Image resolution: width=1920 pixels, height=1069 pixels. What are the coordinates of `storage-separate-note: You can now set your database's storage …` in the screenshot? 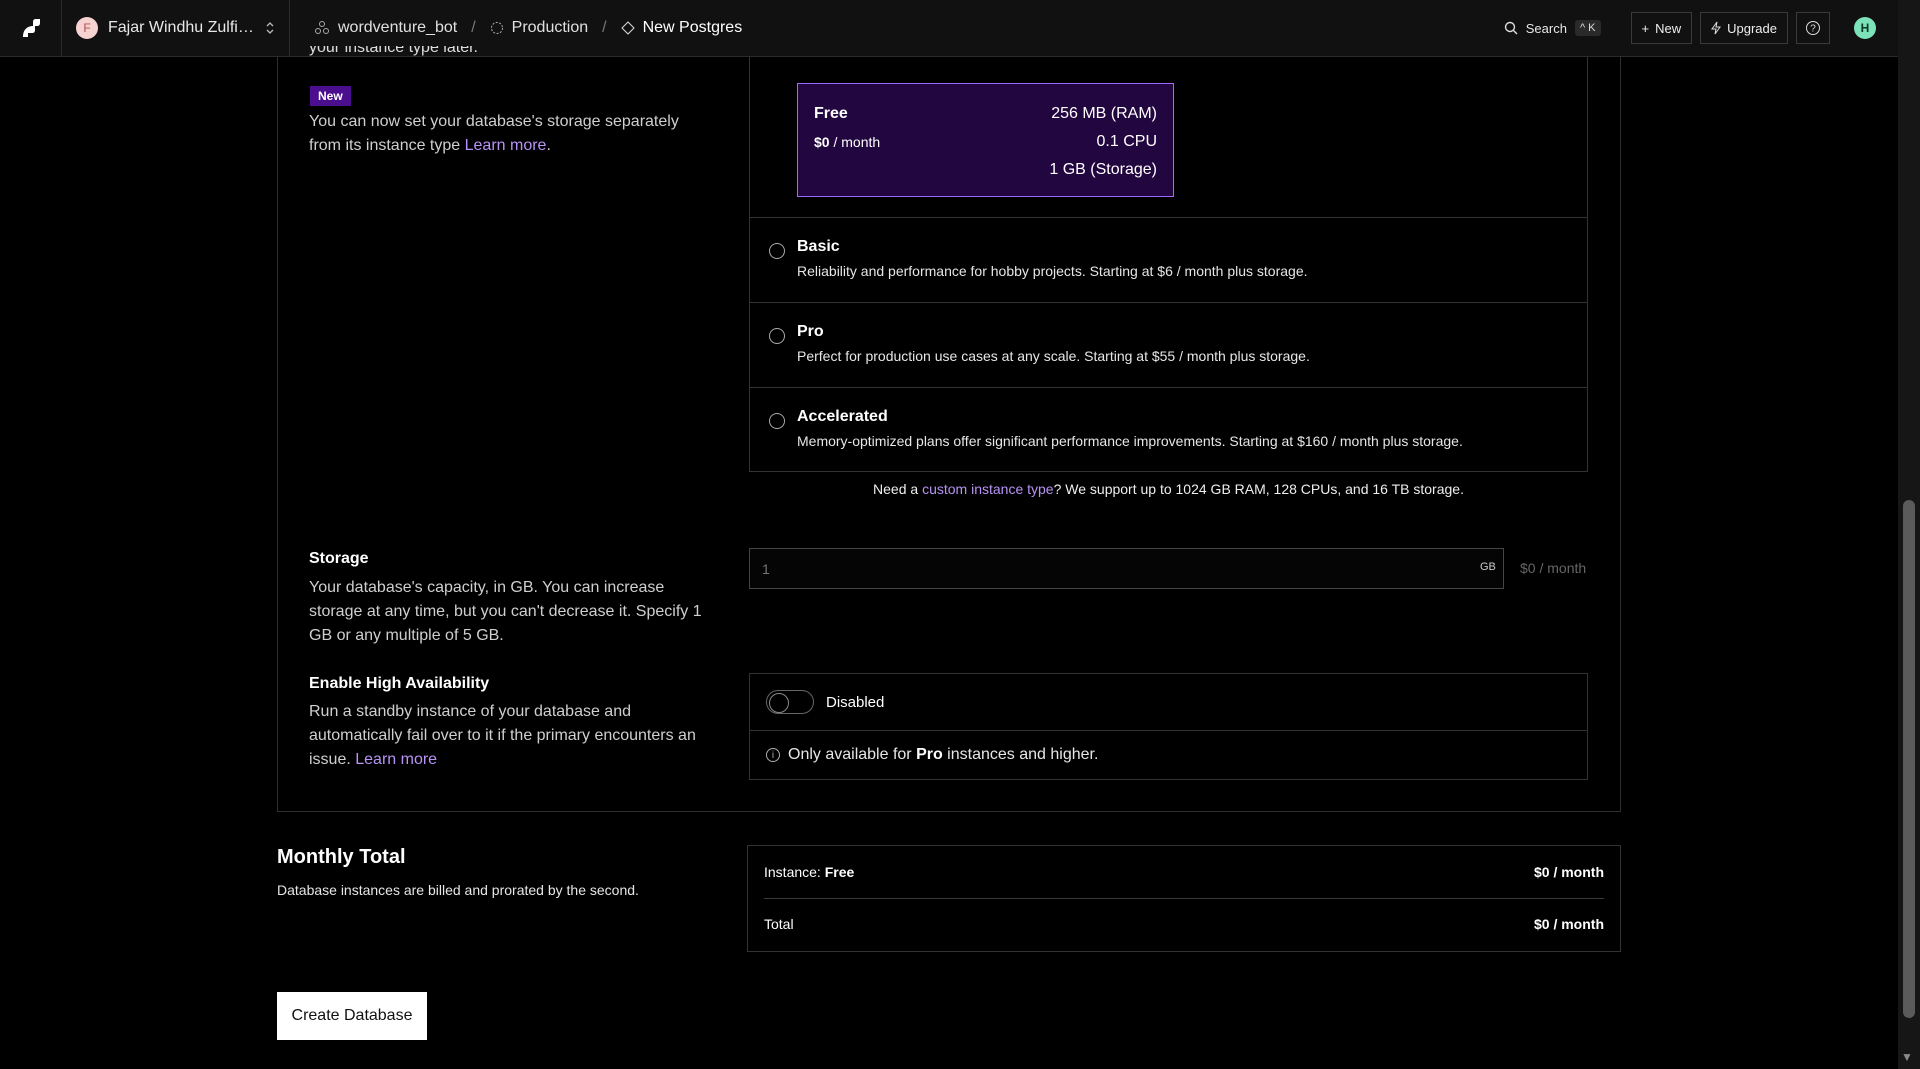 It's located at (494, 133).